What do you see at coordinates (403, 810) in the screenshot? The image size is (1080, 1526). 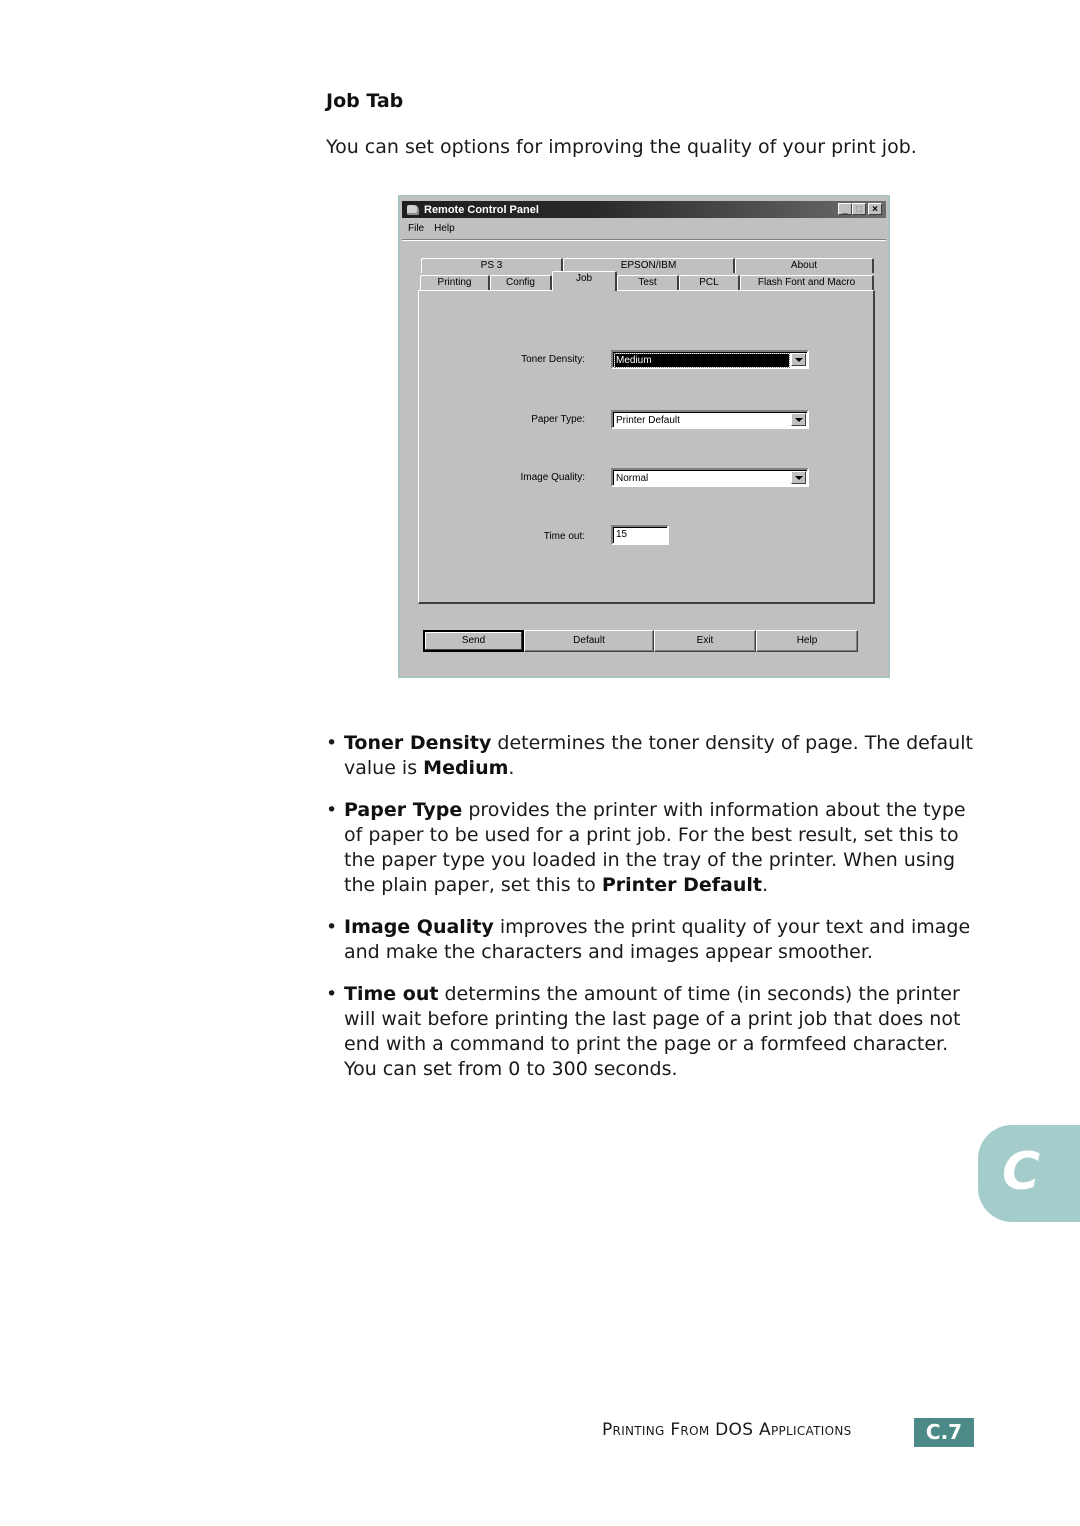 I see `term: Paper Type` at bounding box center [403, 810].